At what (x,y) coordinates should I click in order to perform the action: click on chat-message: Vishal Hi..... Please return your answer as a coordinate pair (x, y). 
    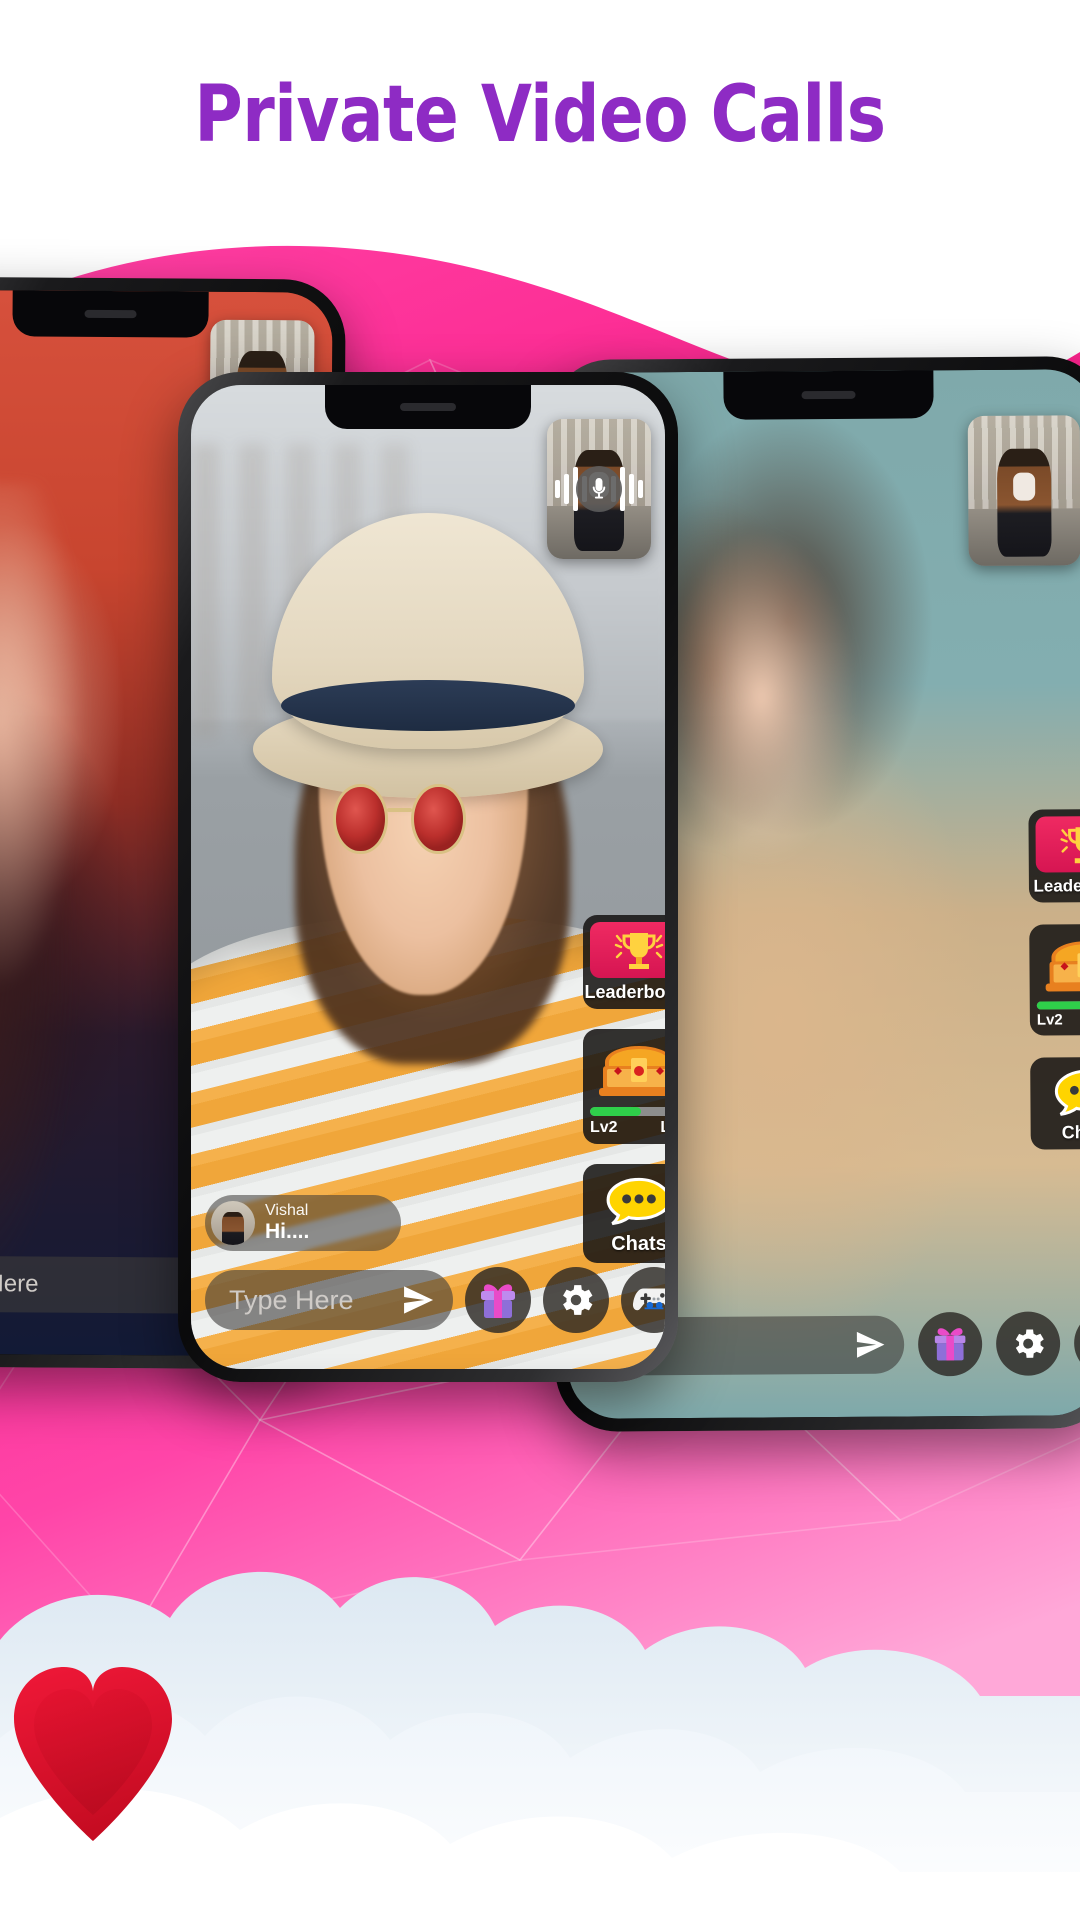
    Looking at the image, I should click on (303, 1223).